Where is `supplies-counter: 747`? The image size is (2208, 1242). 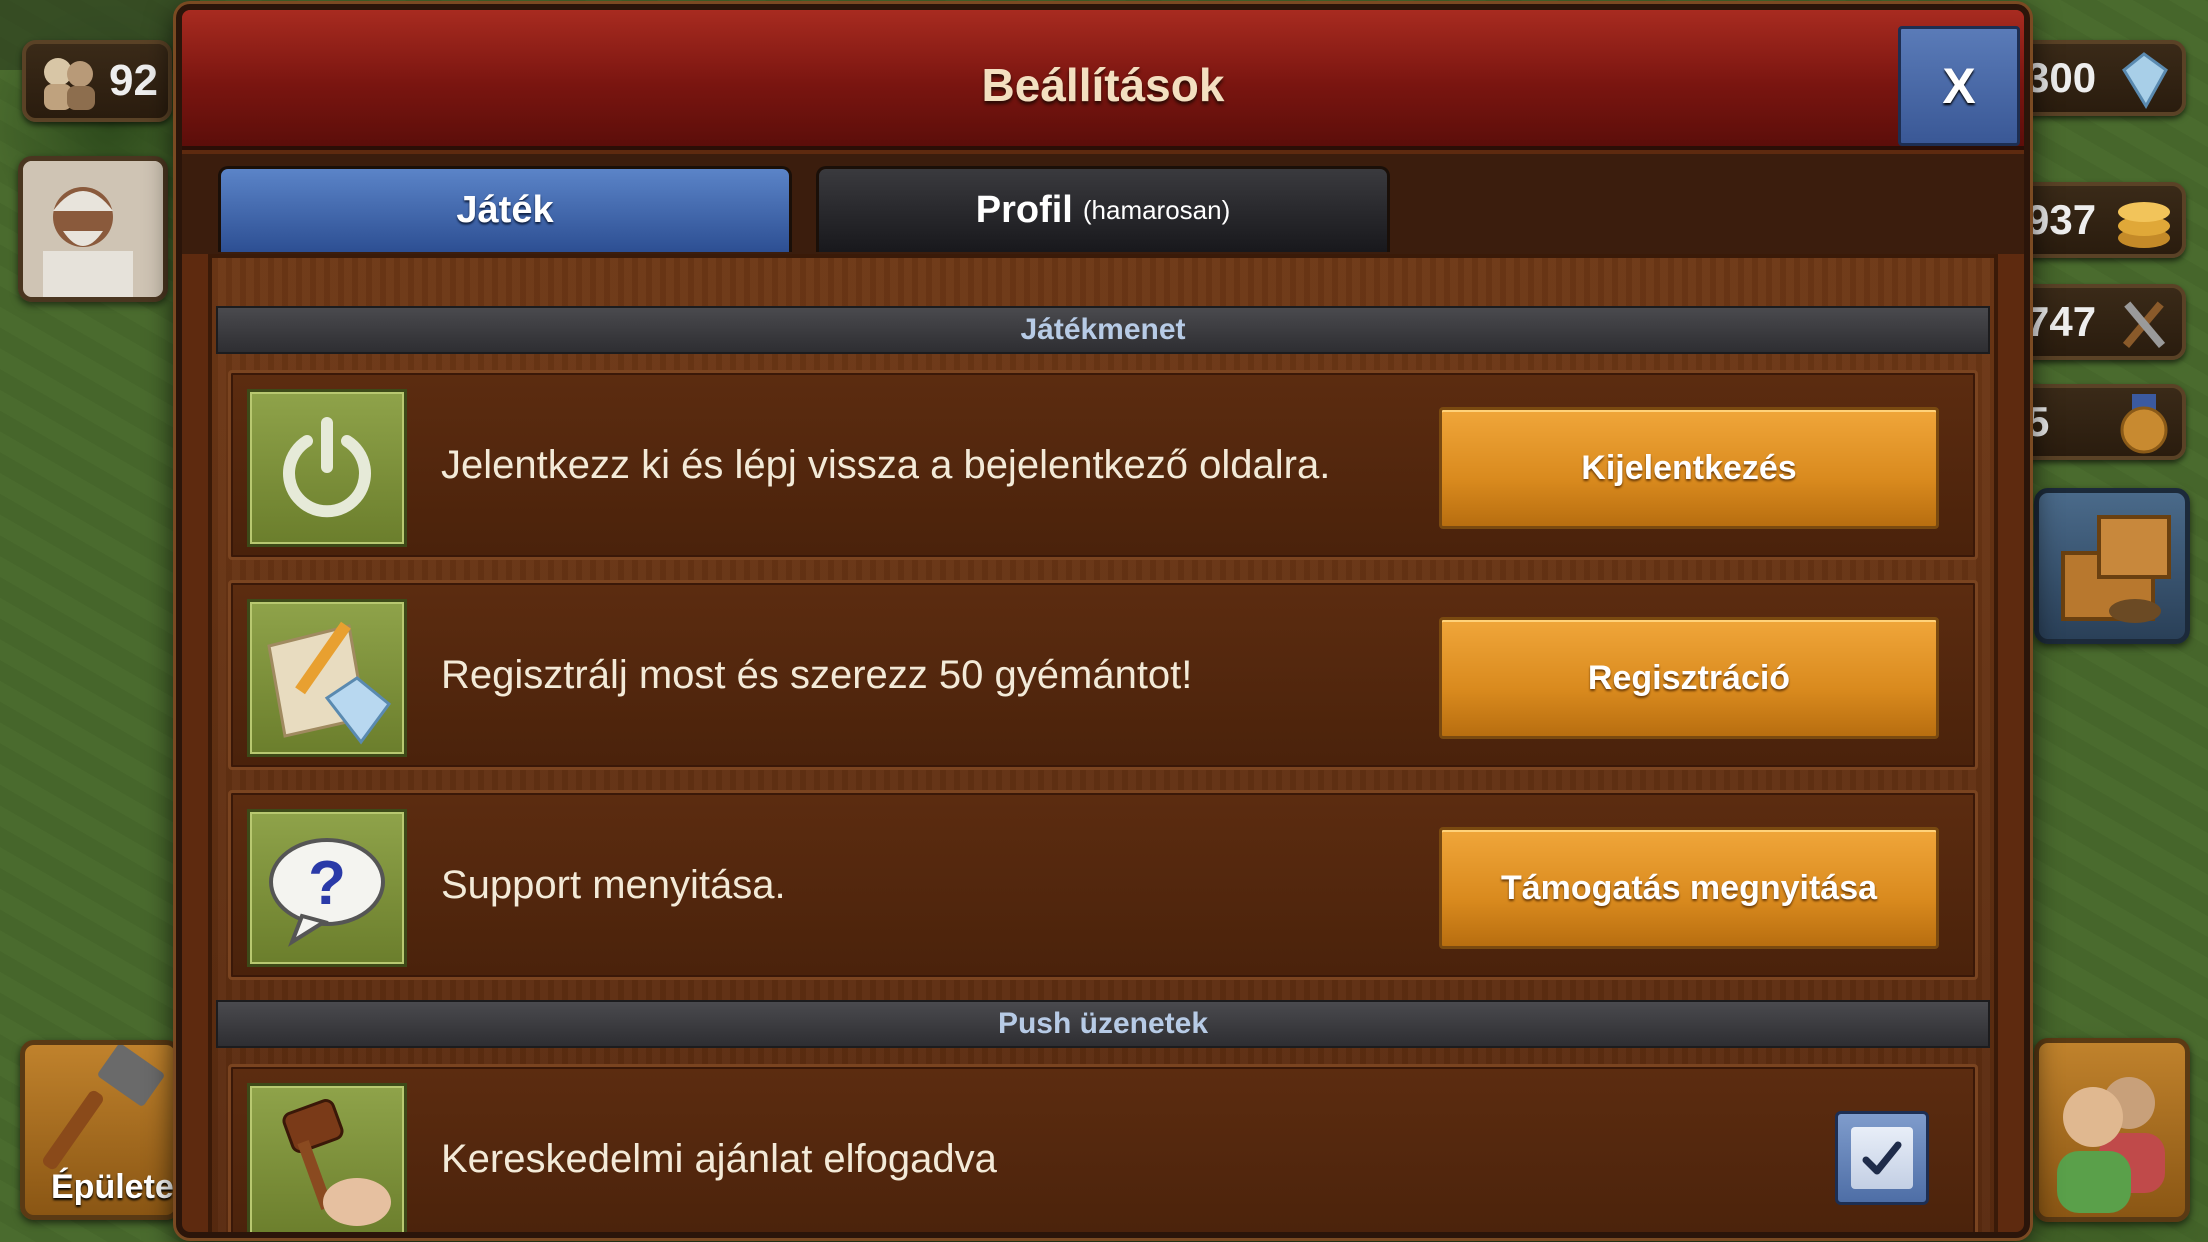 supplies-counter: 747 is located at coordinates (2101, 322).